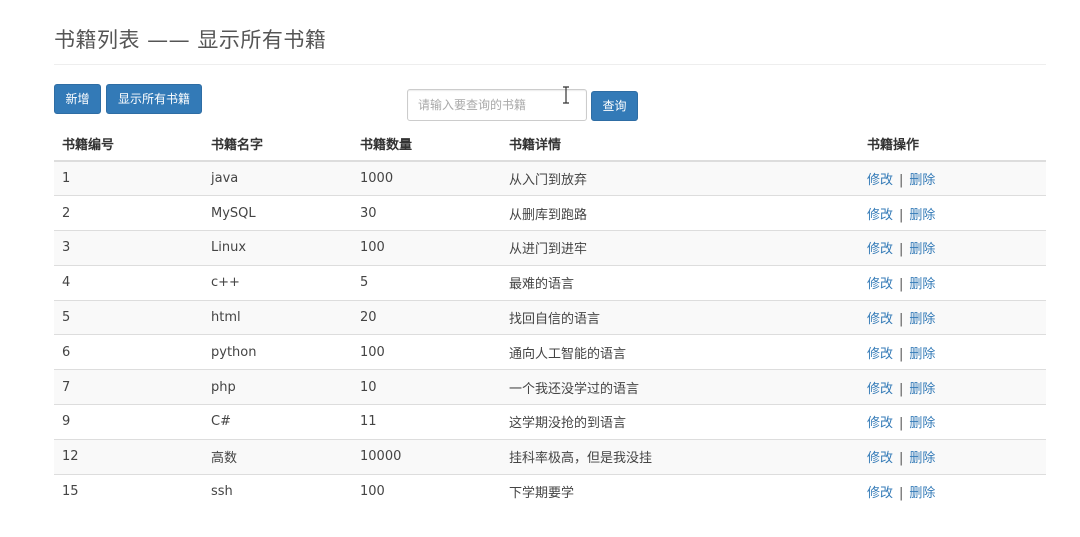 The image size is (1080, 537). Describe the element at coordinates (680, 213) in the screenshot. I see `book-detail-cell: 从删库到跑路` at that location.